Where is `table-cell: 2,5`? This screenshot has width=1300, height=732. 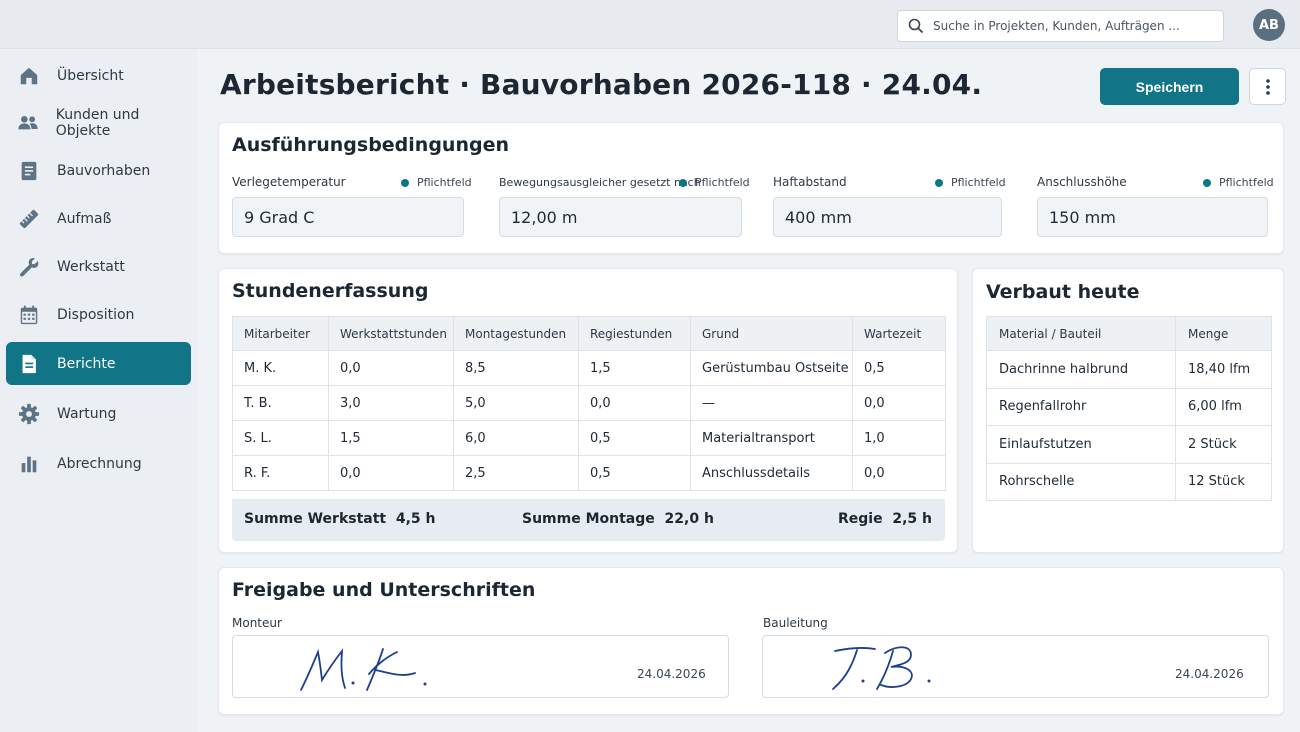
table-cell: 2,5 is located at coordinates (516, 473).